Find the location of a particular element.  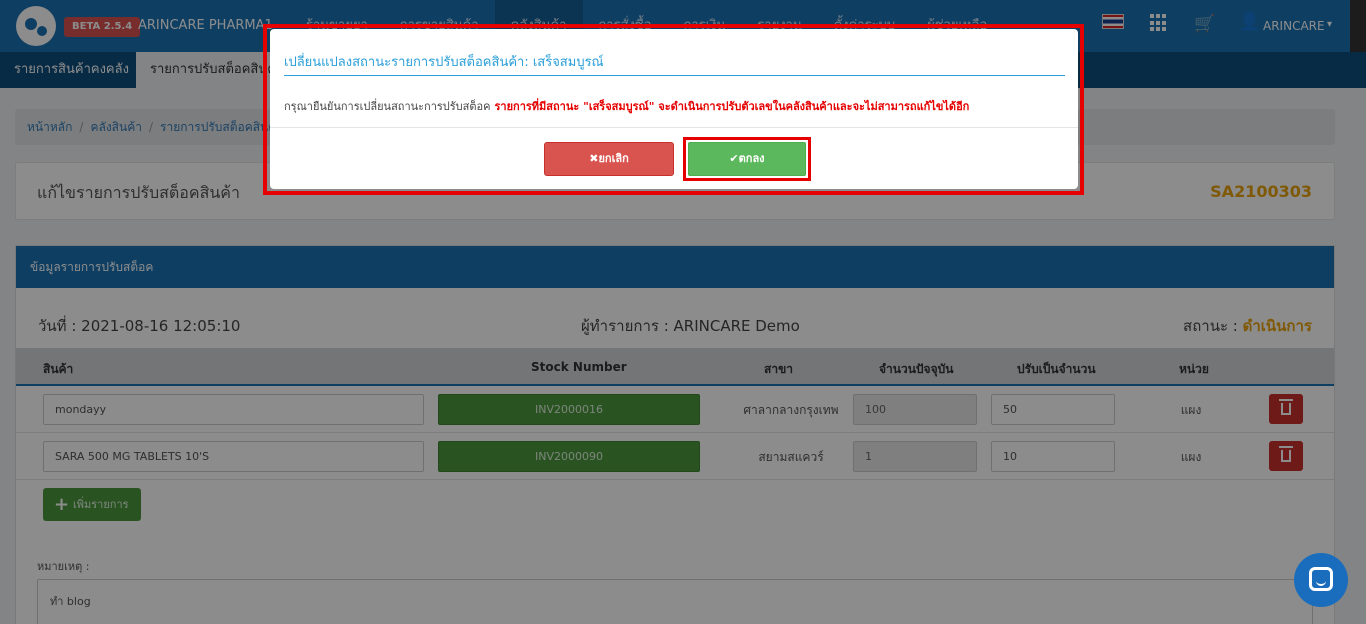

chat-launcher is located at coordinates (1321, 580).